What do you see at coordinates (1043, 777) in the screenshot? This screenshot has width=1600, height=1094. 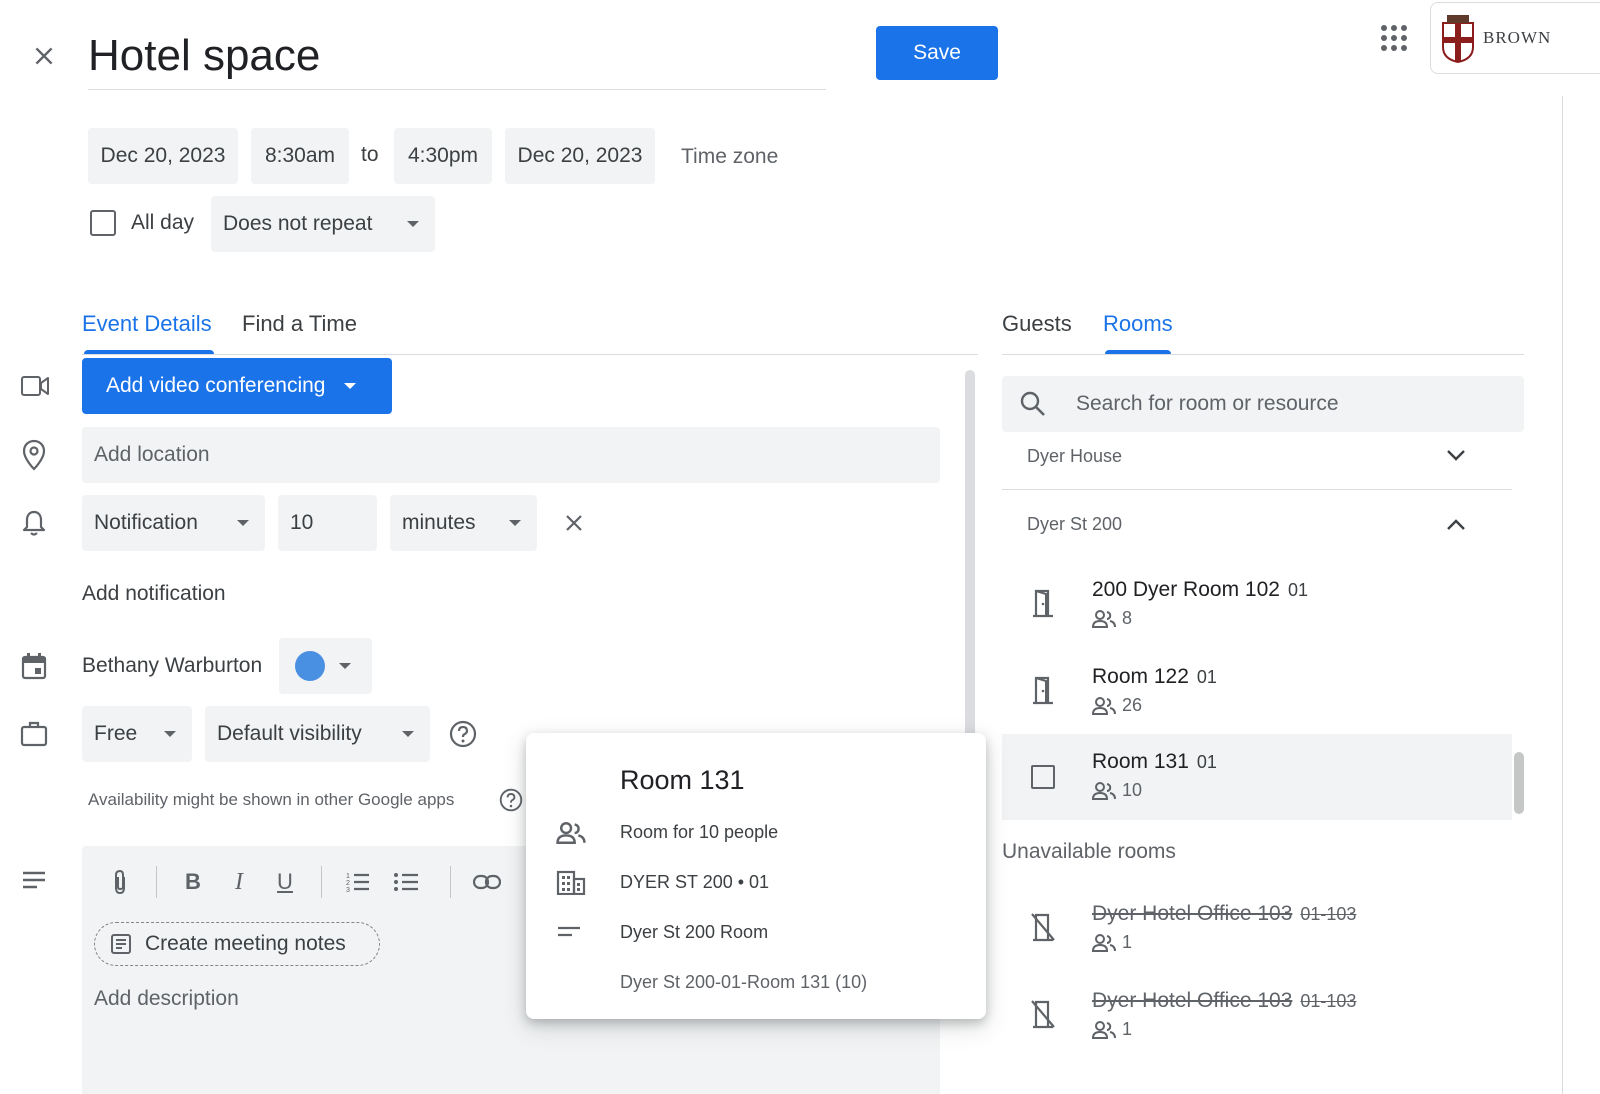 I see `room-select-checkbox` at bounding box center [1043, 777].